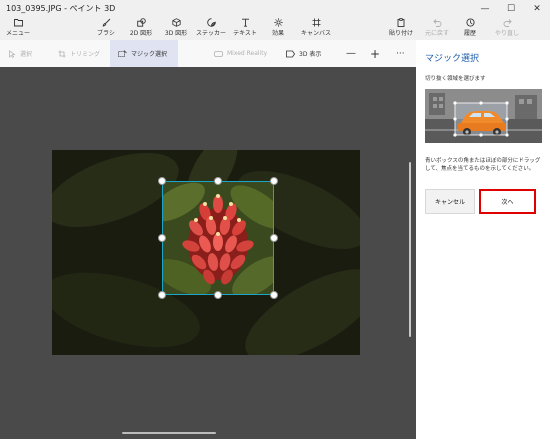  I want to click on tool-canvas-label: キャンバス, so click(315, 33).